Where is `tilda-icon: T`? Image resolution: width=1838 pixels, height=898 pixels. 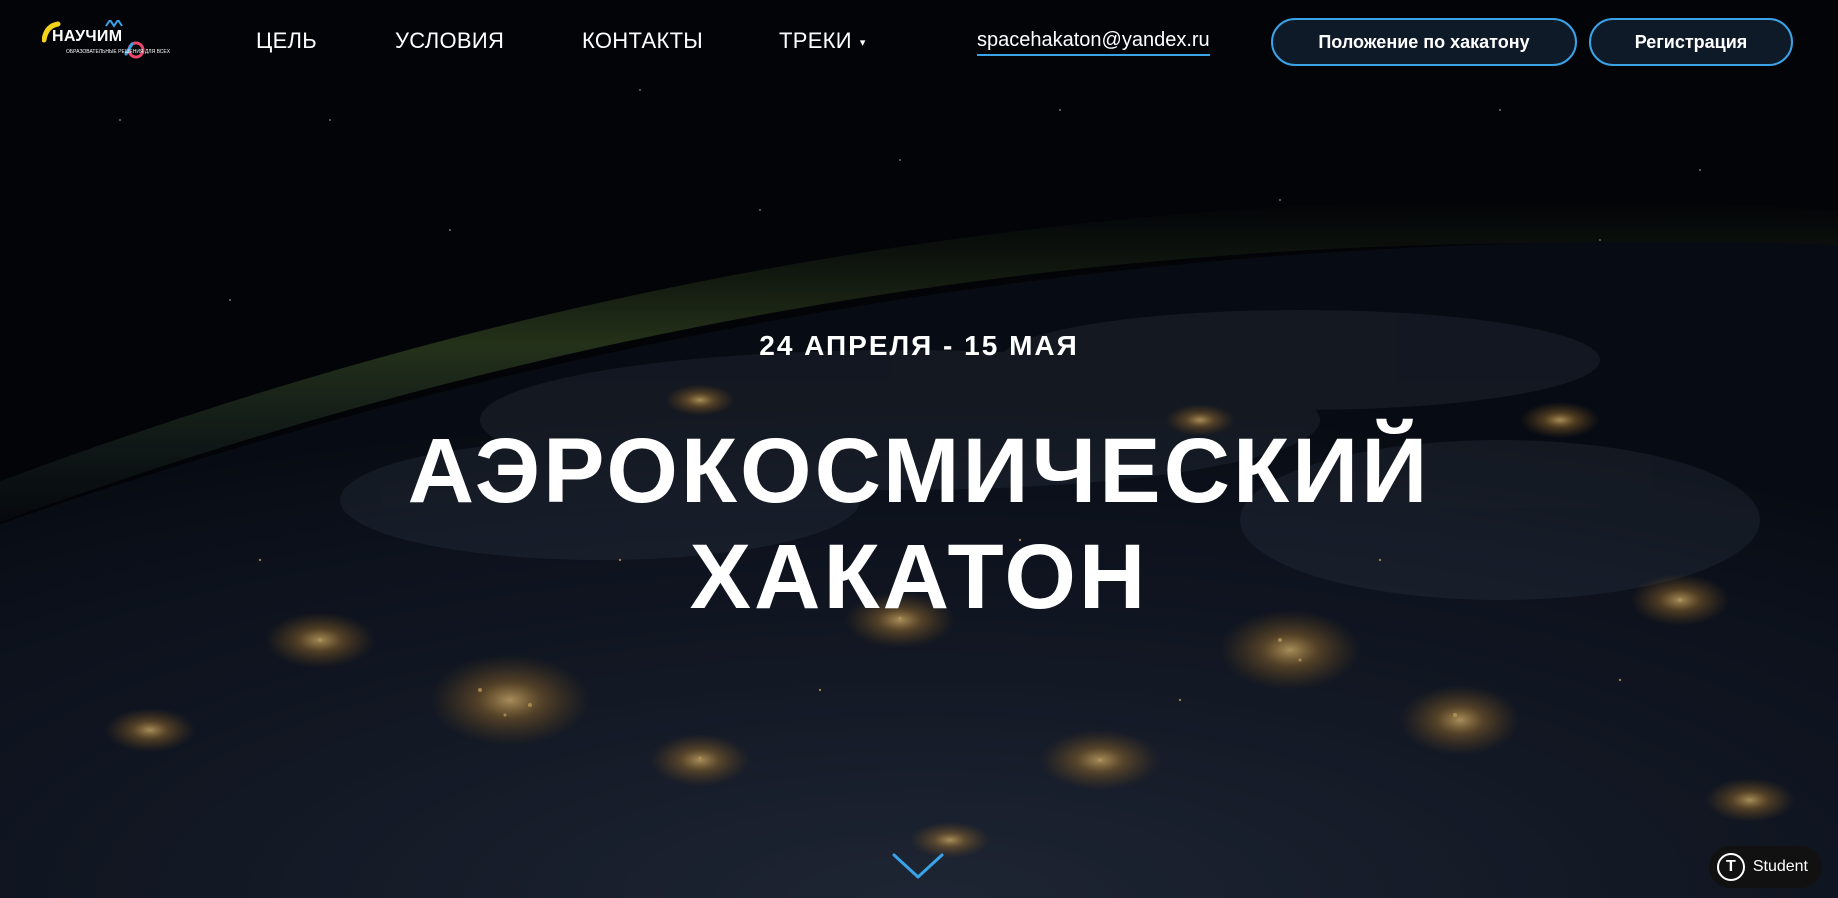
tilda-icon: T is located at coordinates (1730, 867).